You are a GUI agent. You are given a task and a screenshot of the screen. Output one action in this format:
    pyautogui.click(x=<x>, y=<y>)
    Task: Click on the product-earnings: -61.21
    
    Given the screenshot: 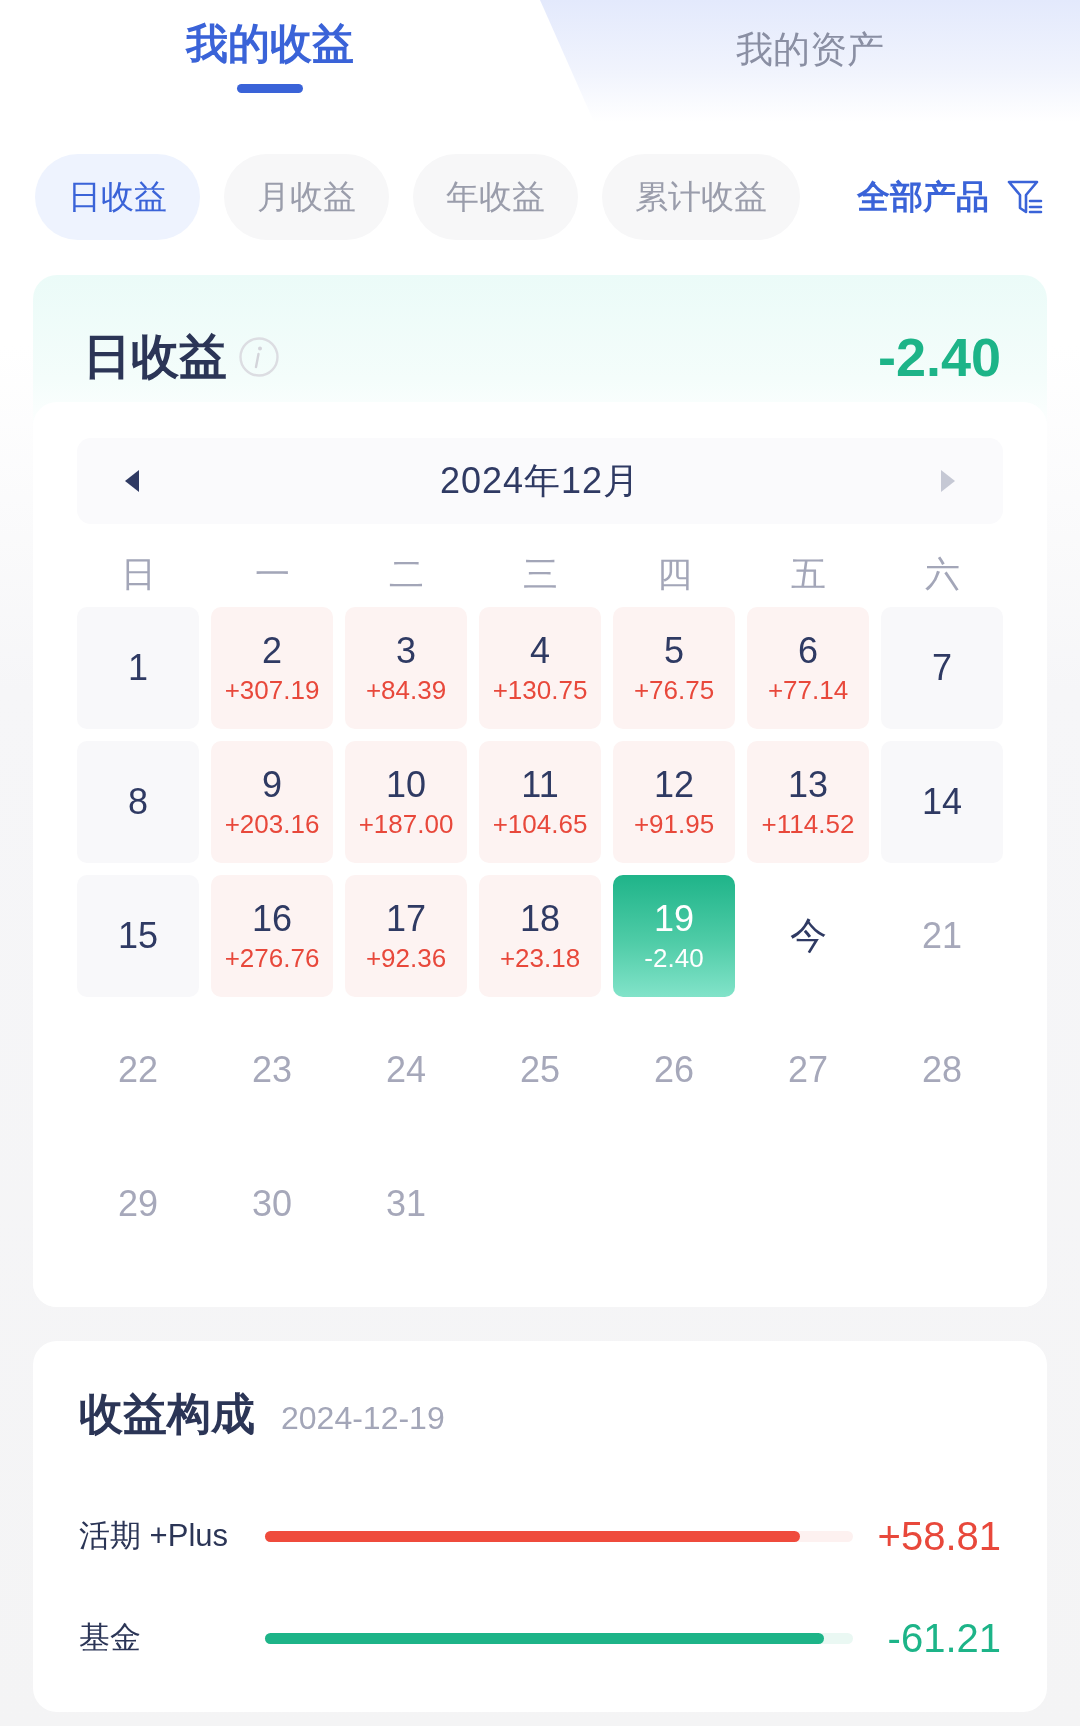 What is the action you would take?
    pyautogui.click(x=944, y=1638)
    